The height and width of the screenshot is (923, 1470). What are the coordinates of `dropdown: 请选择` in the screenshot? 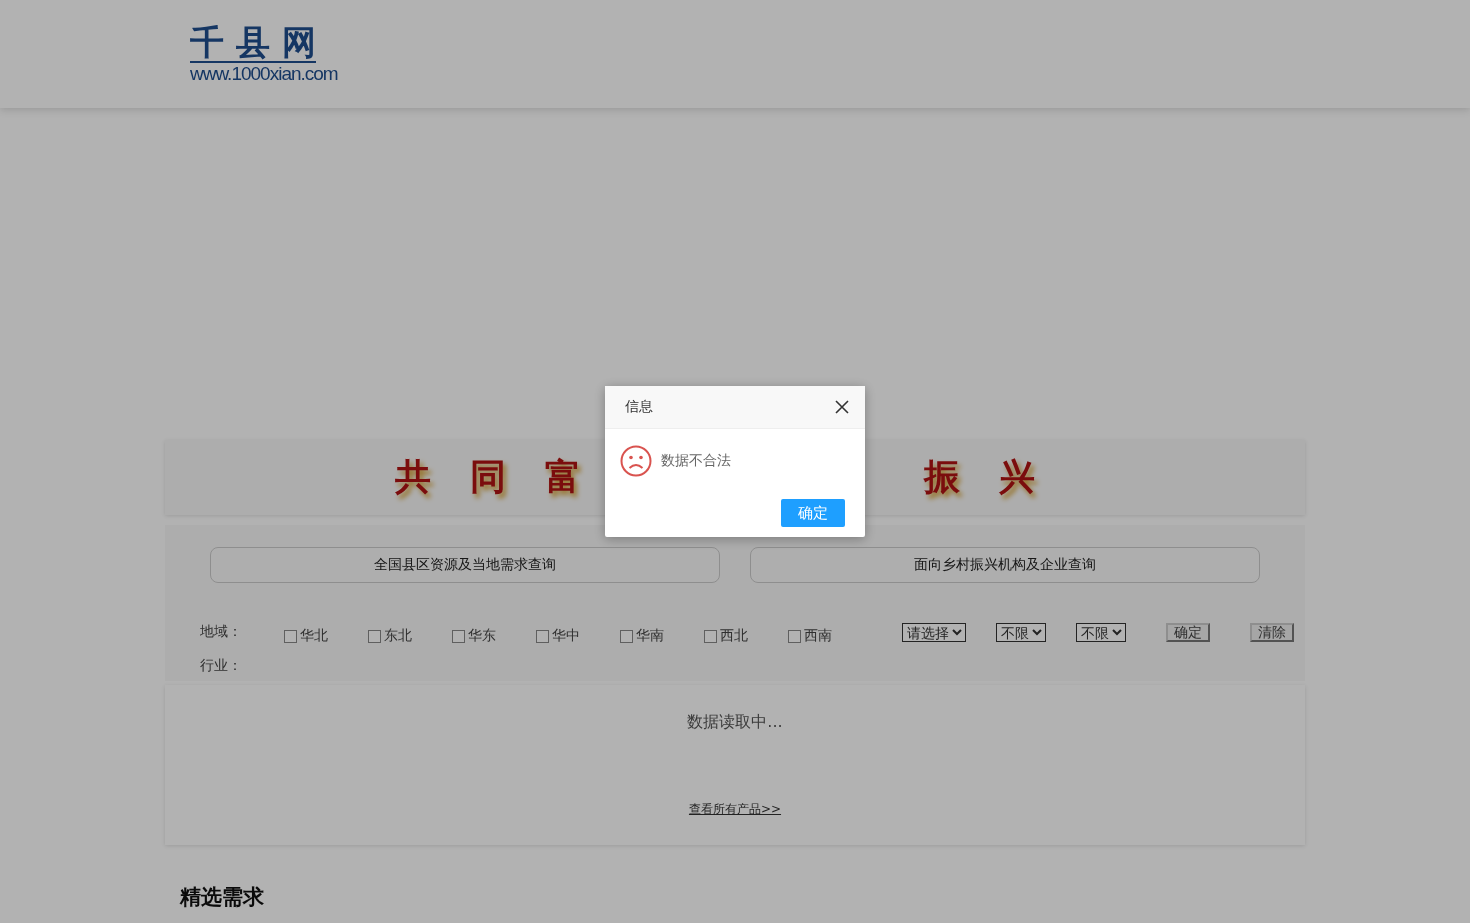 It's located at (934, 632).